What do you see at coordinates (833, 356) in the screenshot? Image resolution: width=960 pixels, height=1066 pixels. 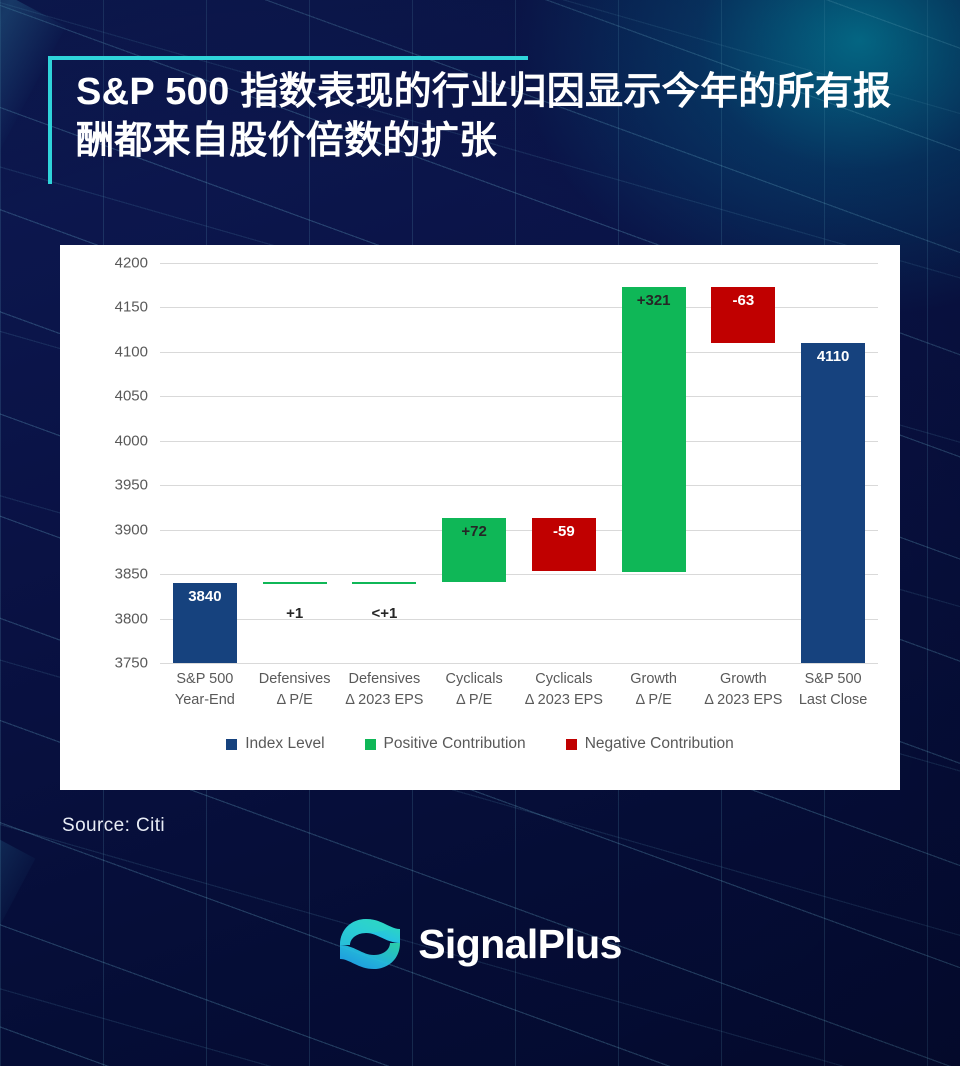 I see `chart-bar-value-label: 4110` at bounding box center [833, 356].